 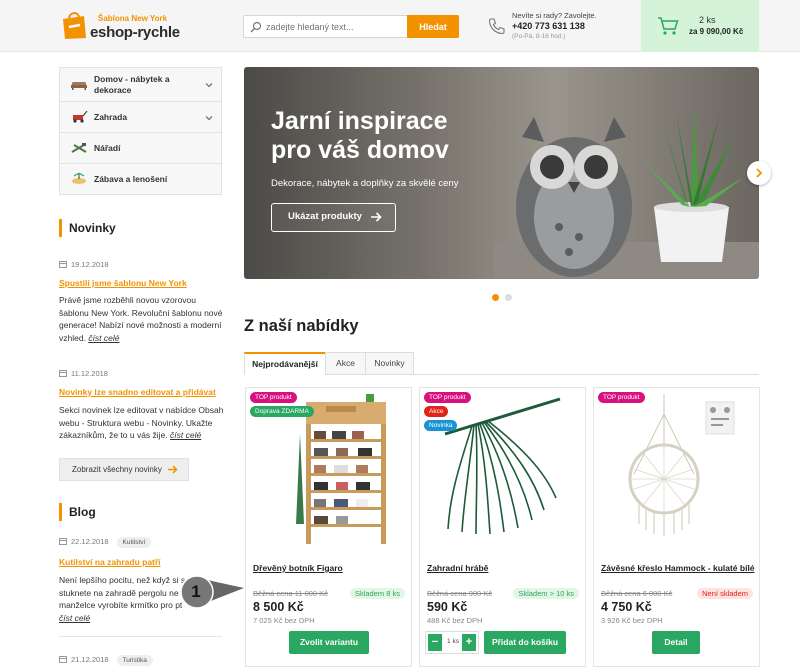 What do you see at coordinates (725, 593) in the screenshot?
I see `stock-status: Není skladem` at bounding box center [725, 593].